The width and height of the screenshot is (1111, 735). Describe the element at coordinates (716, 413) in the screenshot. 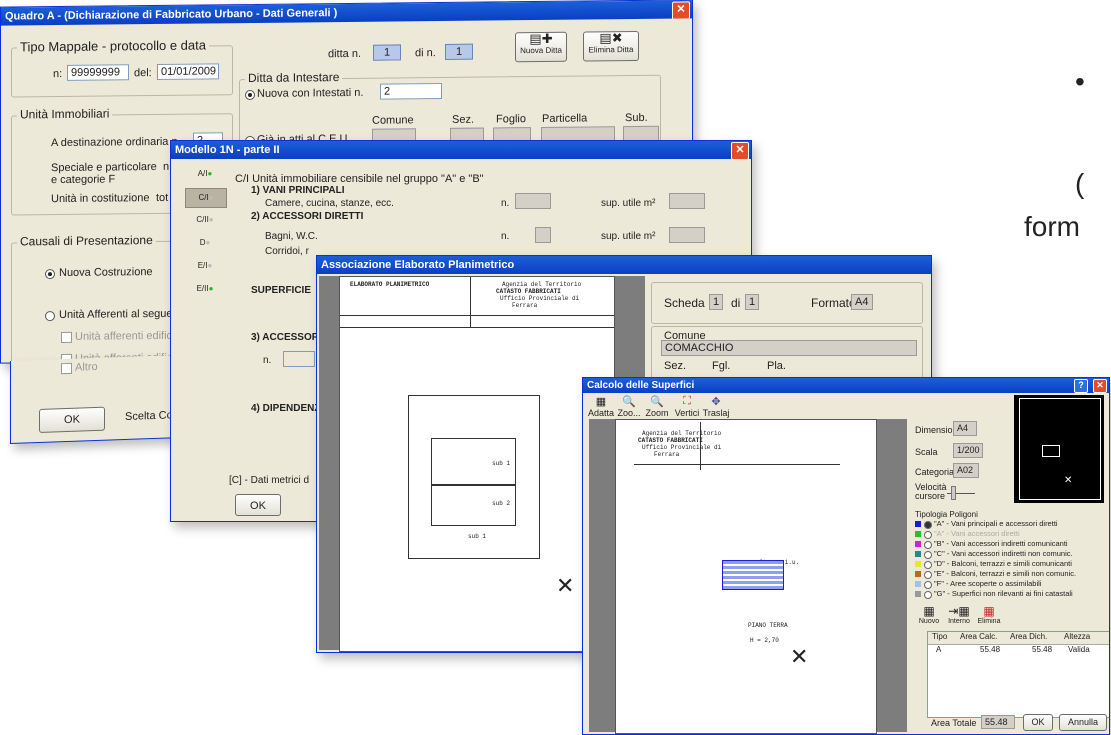

I see `tool-label: Traslaj` at that location.